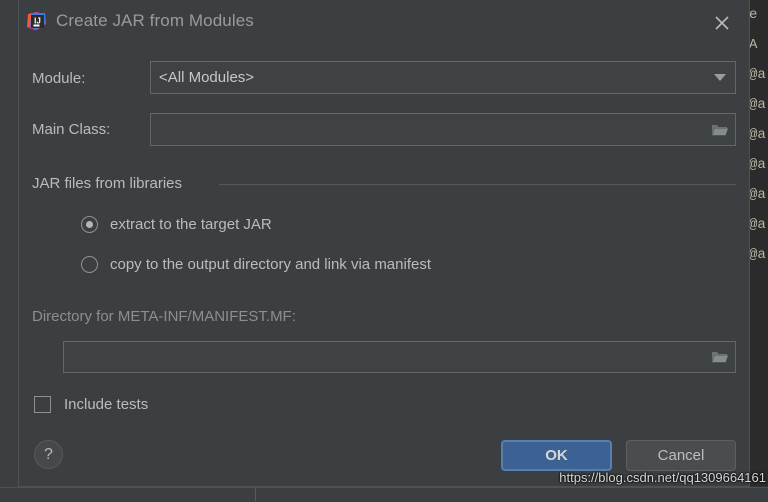  What do you see at coordinates (443, 77) in the screenshot?
I see `module-combobox: <All Modules>` at bounding box center [443, 77].